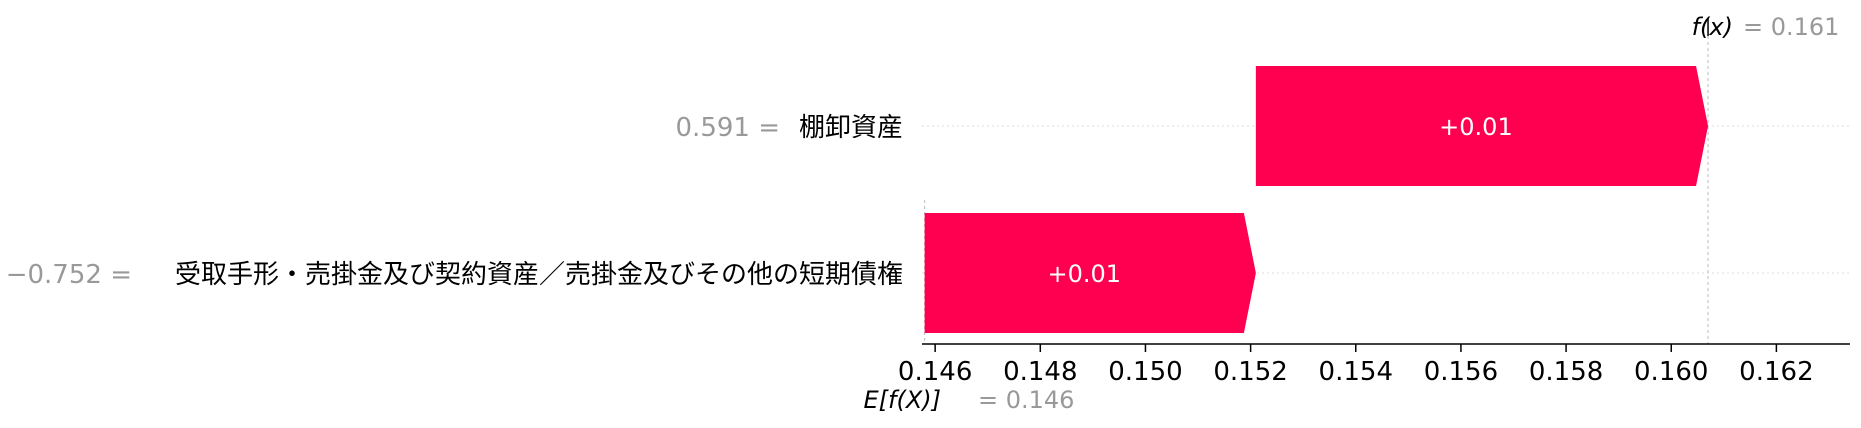  I want to click on feature-1-name: 受取手形・売掛金及び契約資産／売掛金及びその他の短期債権, so click(539, 275).